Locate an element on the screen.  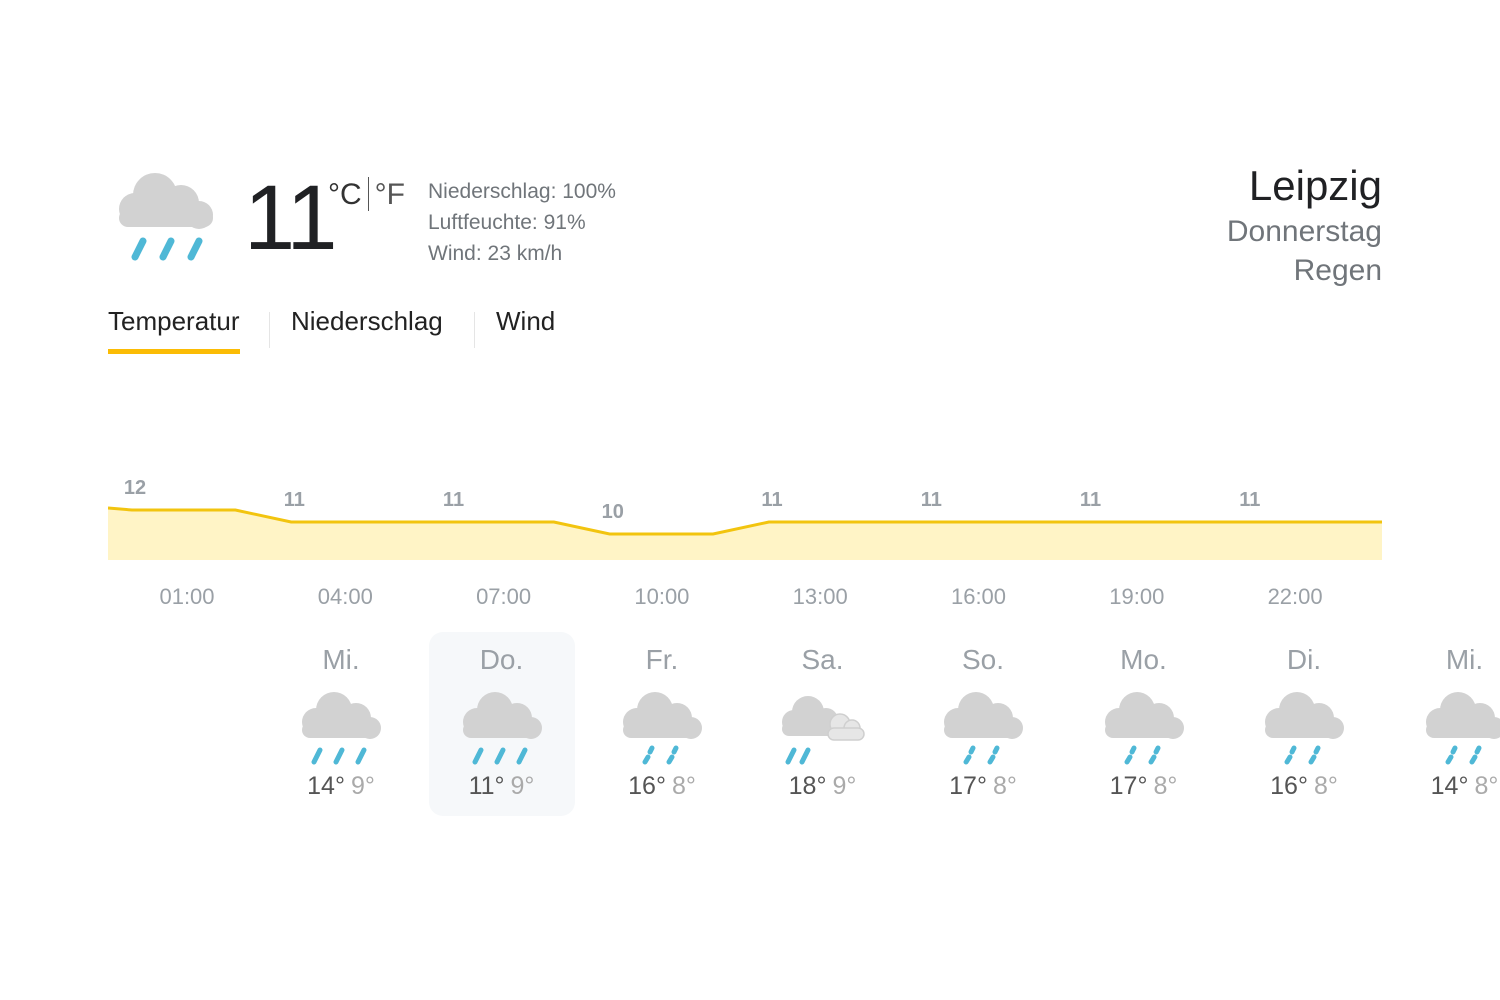
temperature-chart: 12 11 11 10 11 11 11 11 is located at coordinates (745, 515).